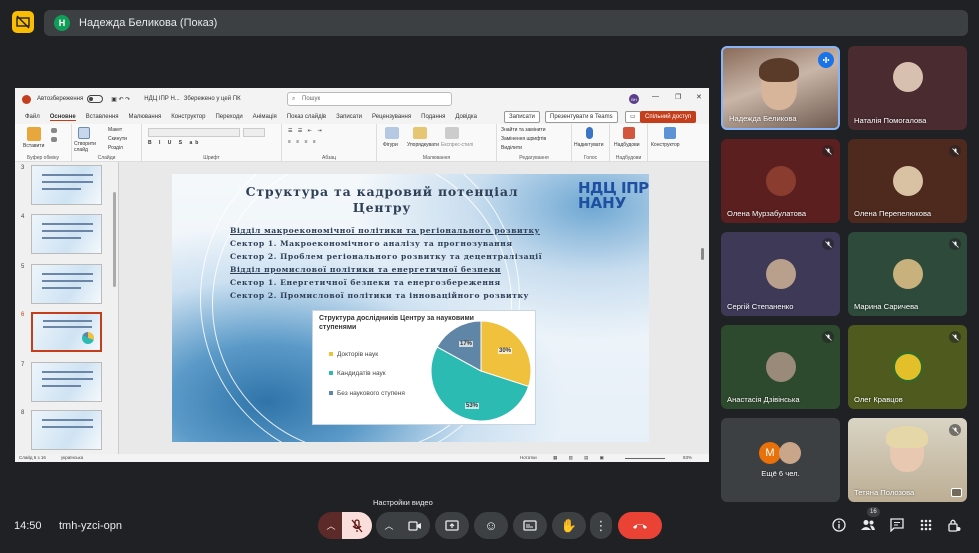  What do you see at coordinates (530, 525) in the screenshot?
I see `captions-button` at bounding box center [530, 525].